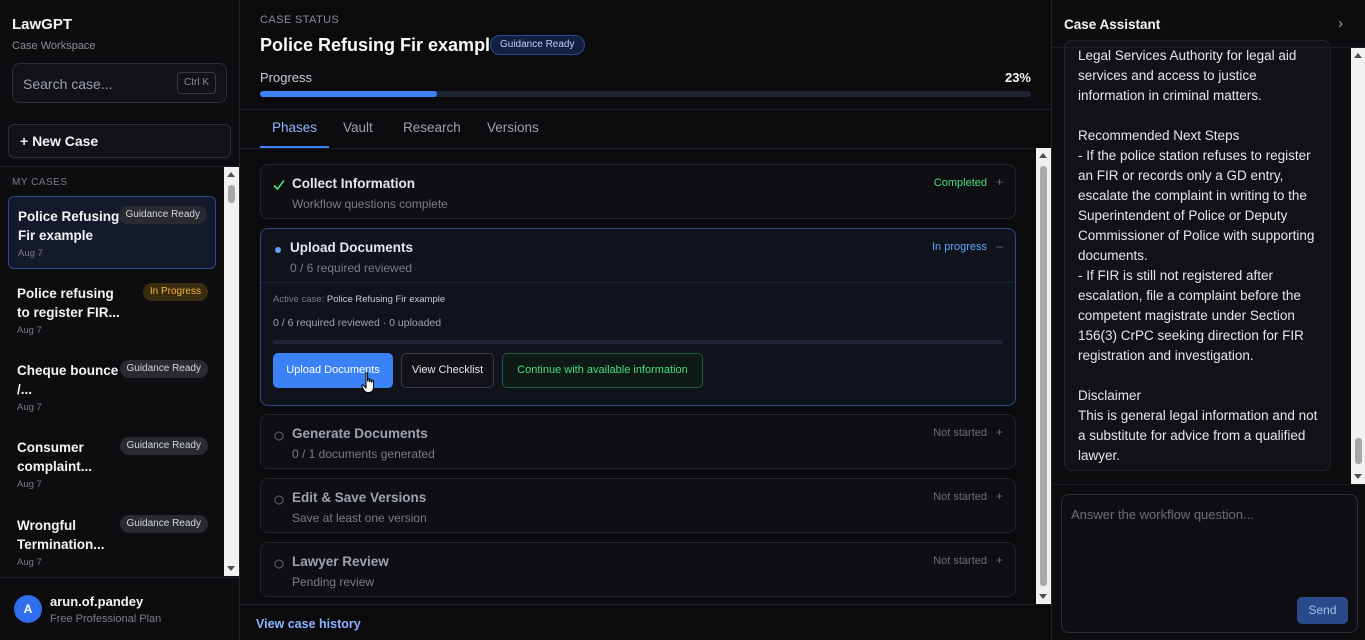  Describe the element at coordinates (97, 601) in the screenshot. I see `user-name: arun.of.pandey` at that location.